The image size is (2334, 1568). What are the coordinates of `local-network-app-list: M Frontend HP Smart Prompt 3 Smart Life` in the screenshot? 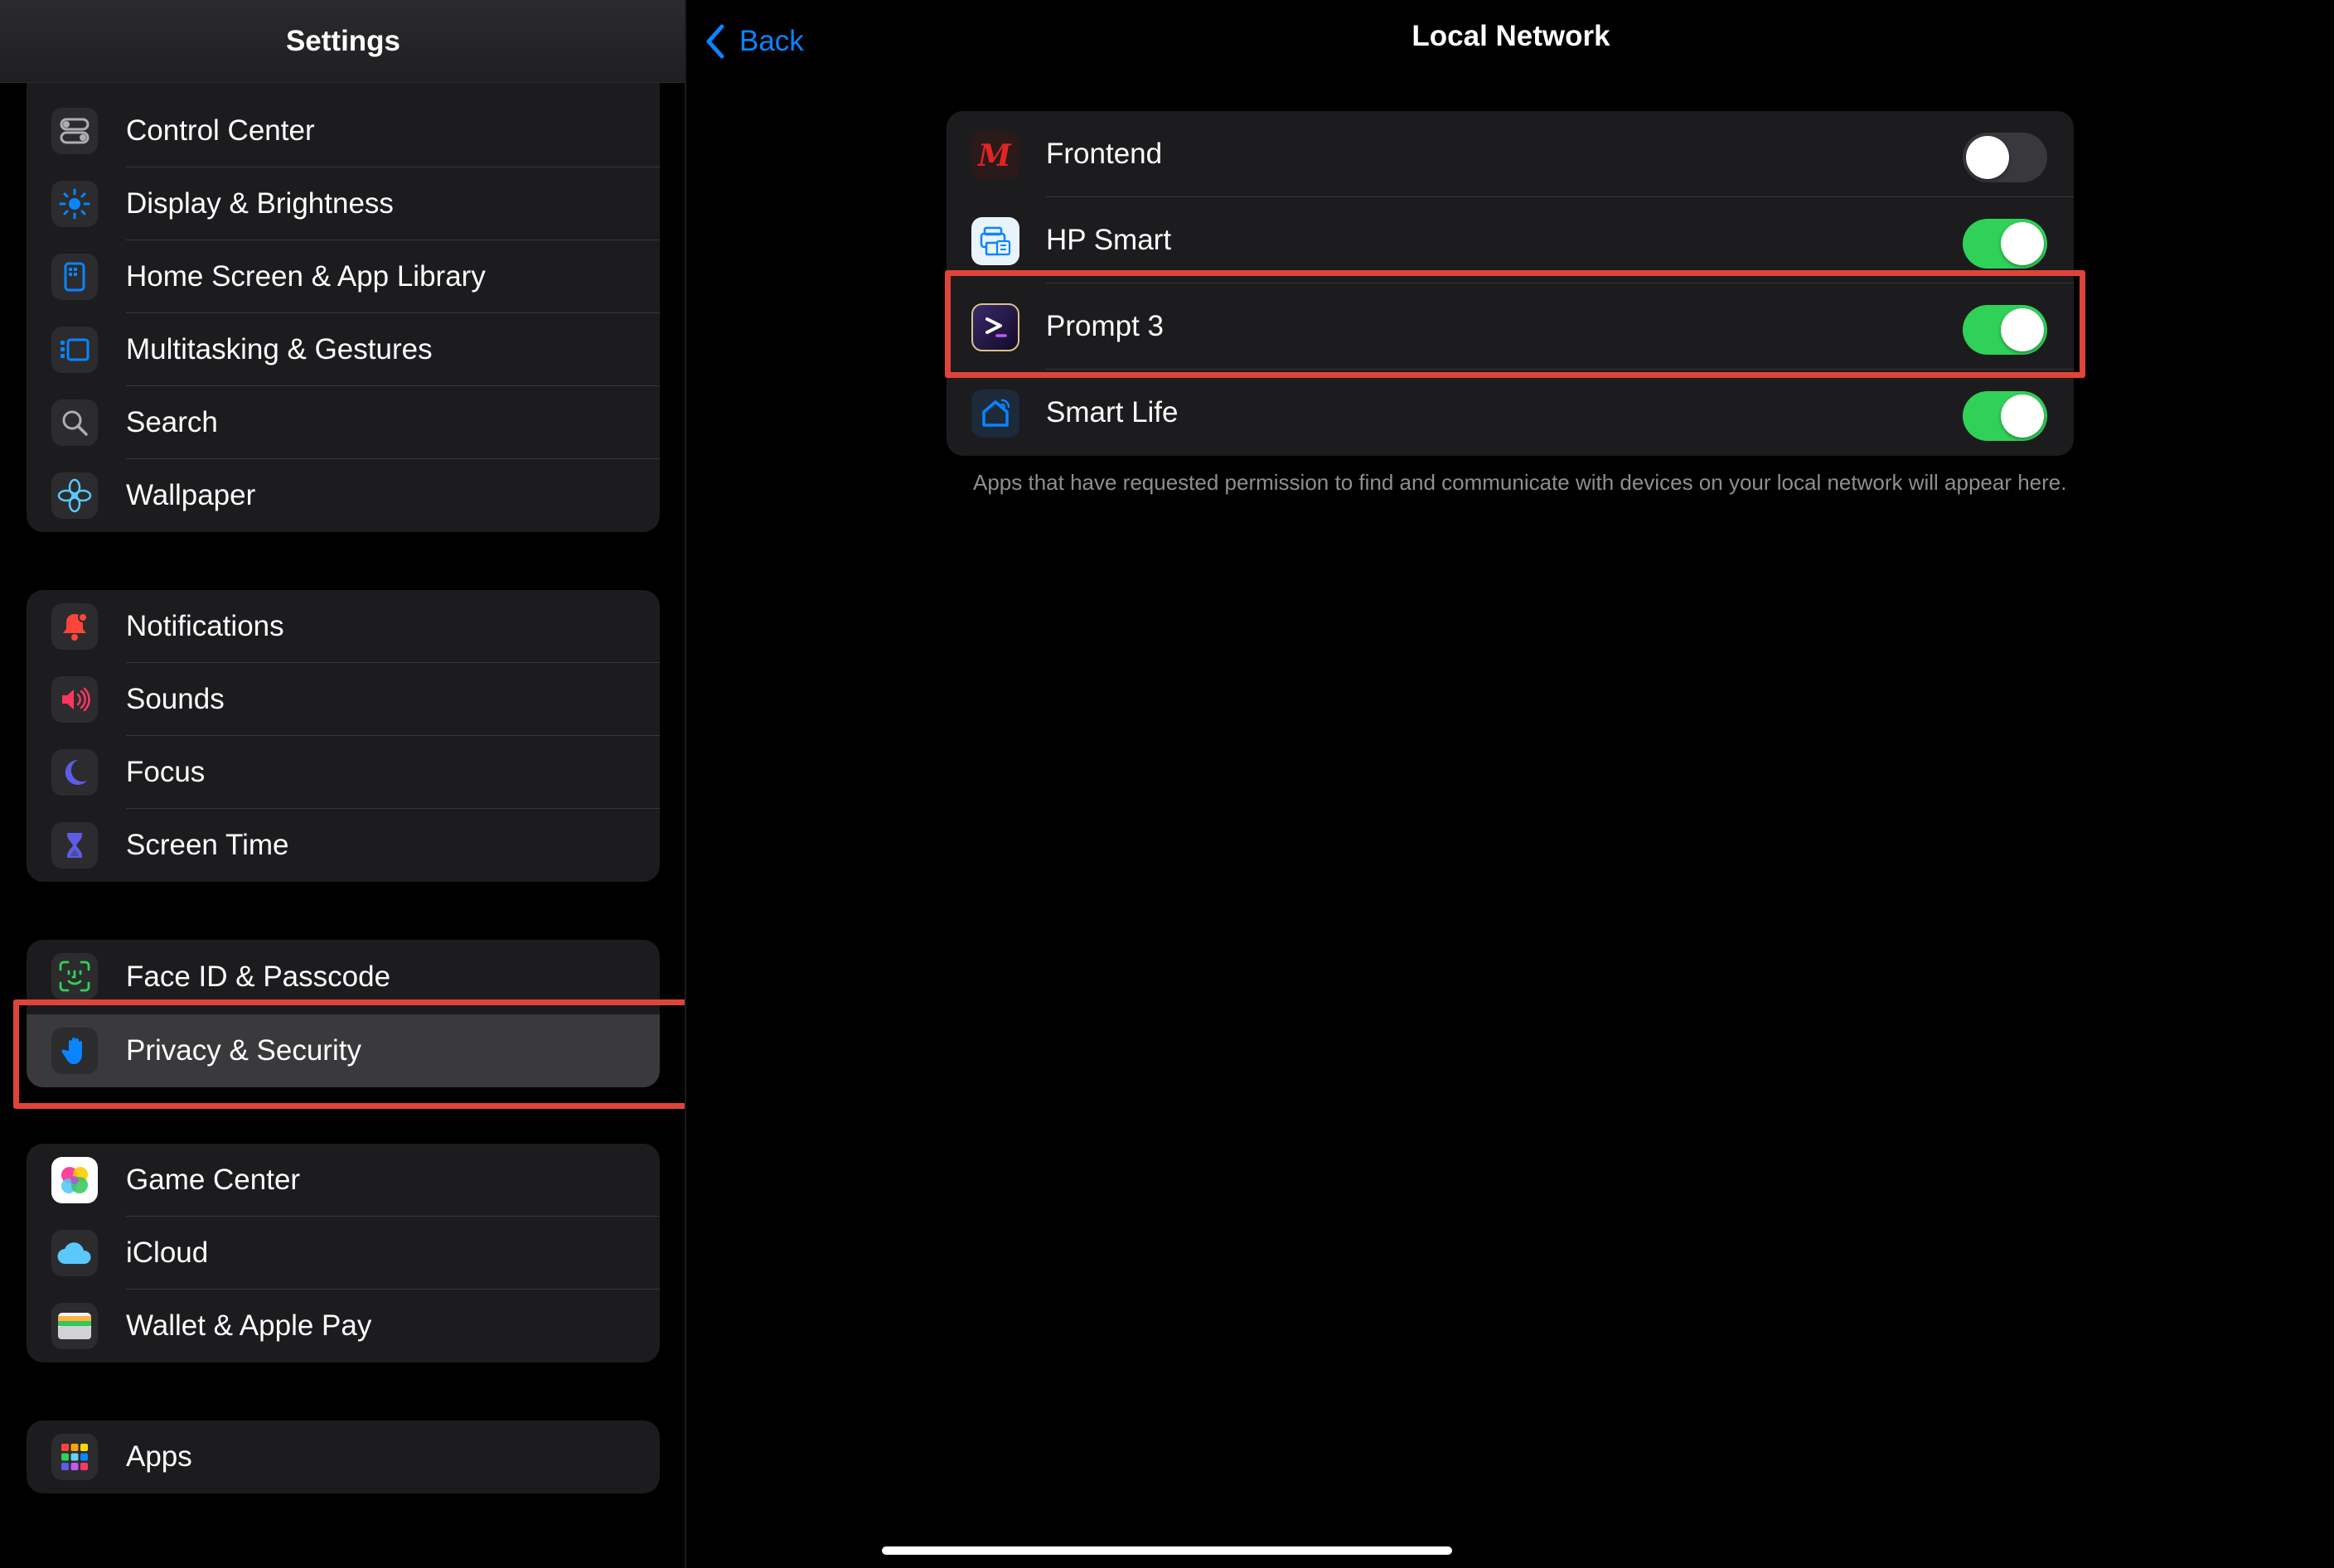 It's located at (1511, 283).